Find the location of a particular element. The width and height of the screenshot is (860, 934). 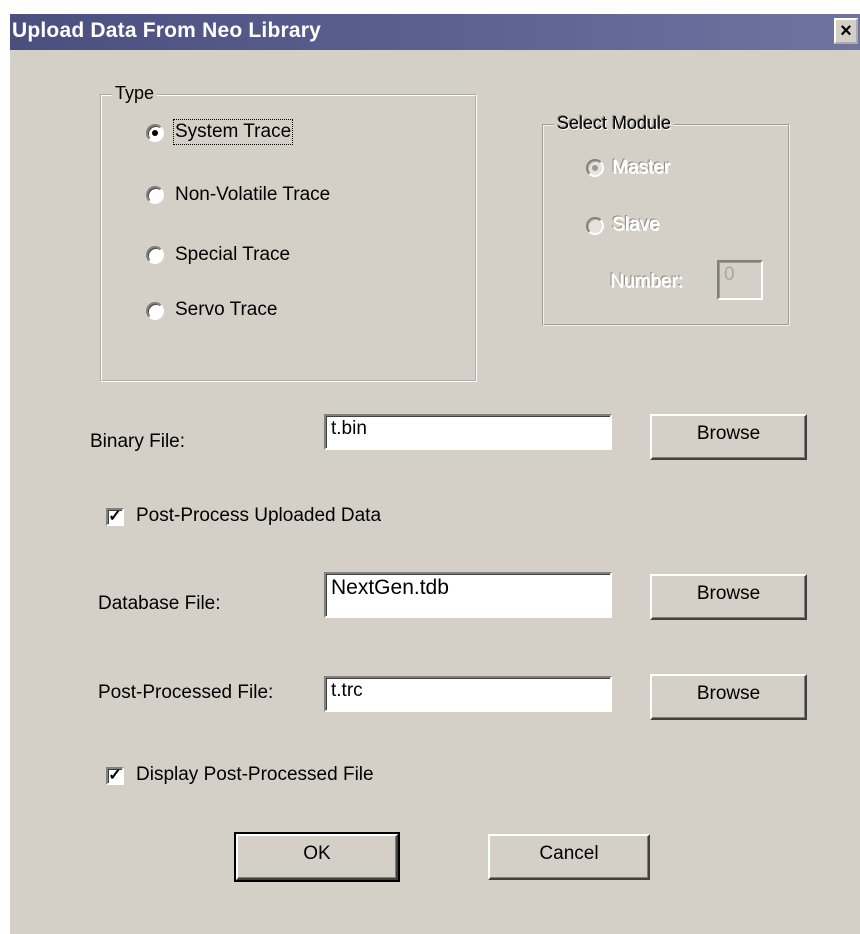

title-bar: Upload Data From Neo Library × is located at coordinates (435, 32).